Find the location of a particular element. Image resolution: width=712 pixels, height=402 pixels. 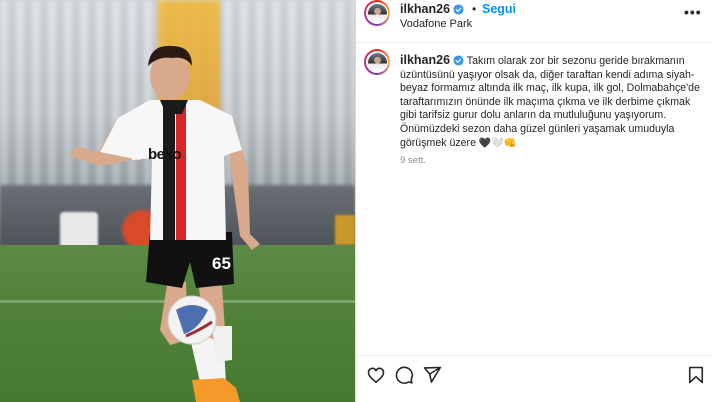

more-icon: ••• is located at coordinates (693, 12).